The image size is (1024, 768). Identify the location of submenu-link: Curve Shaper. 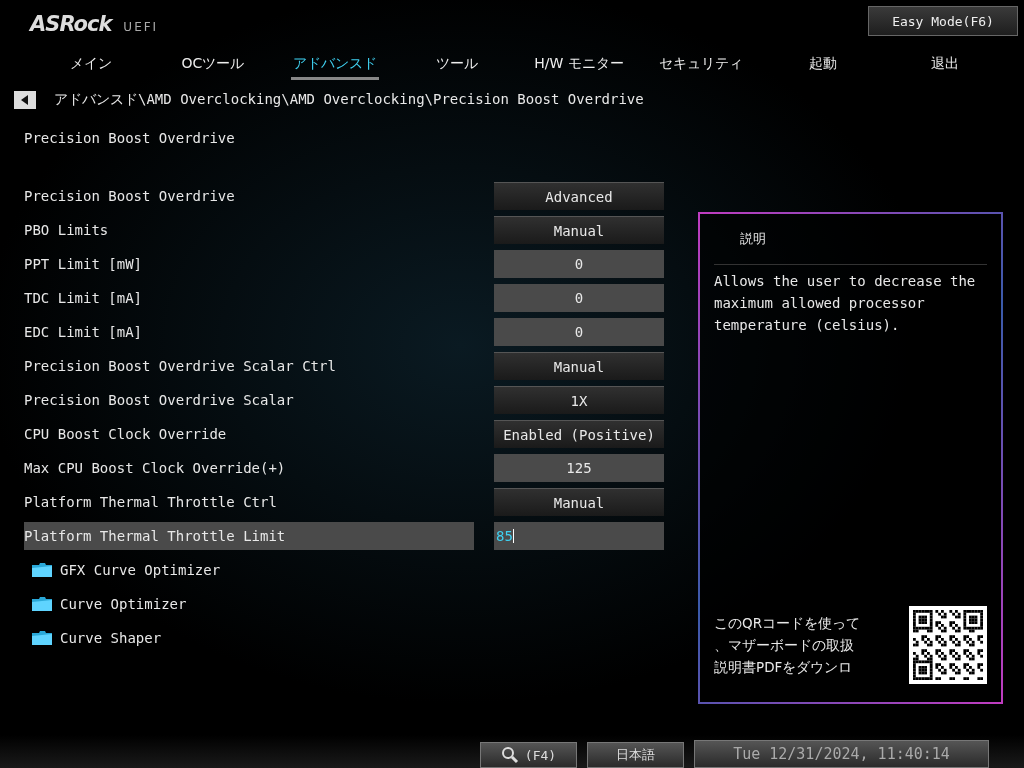
(111, 638).